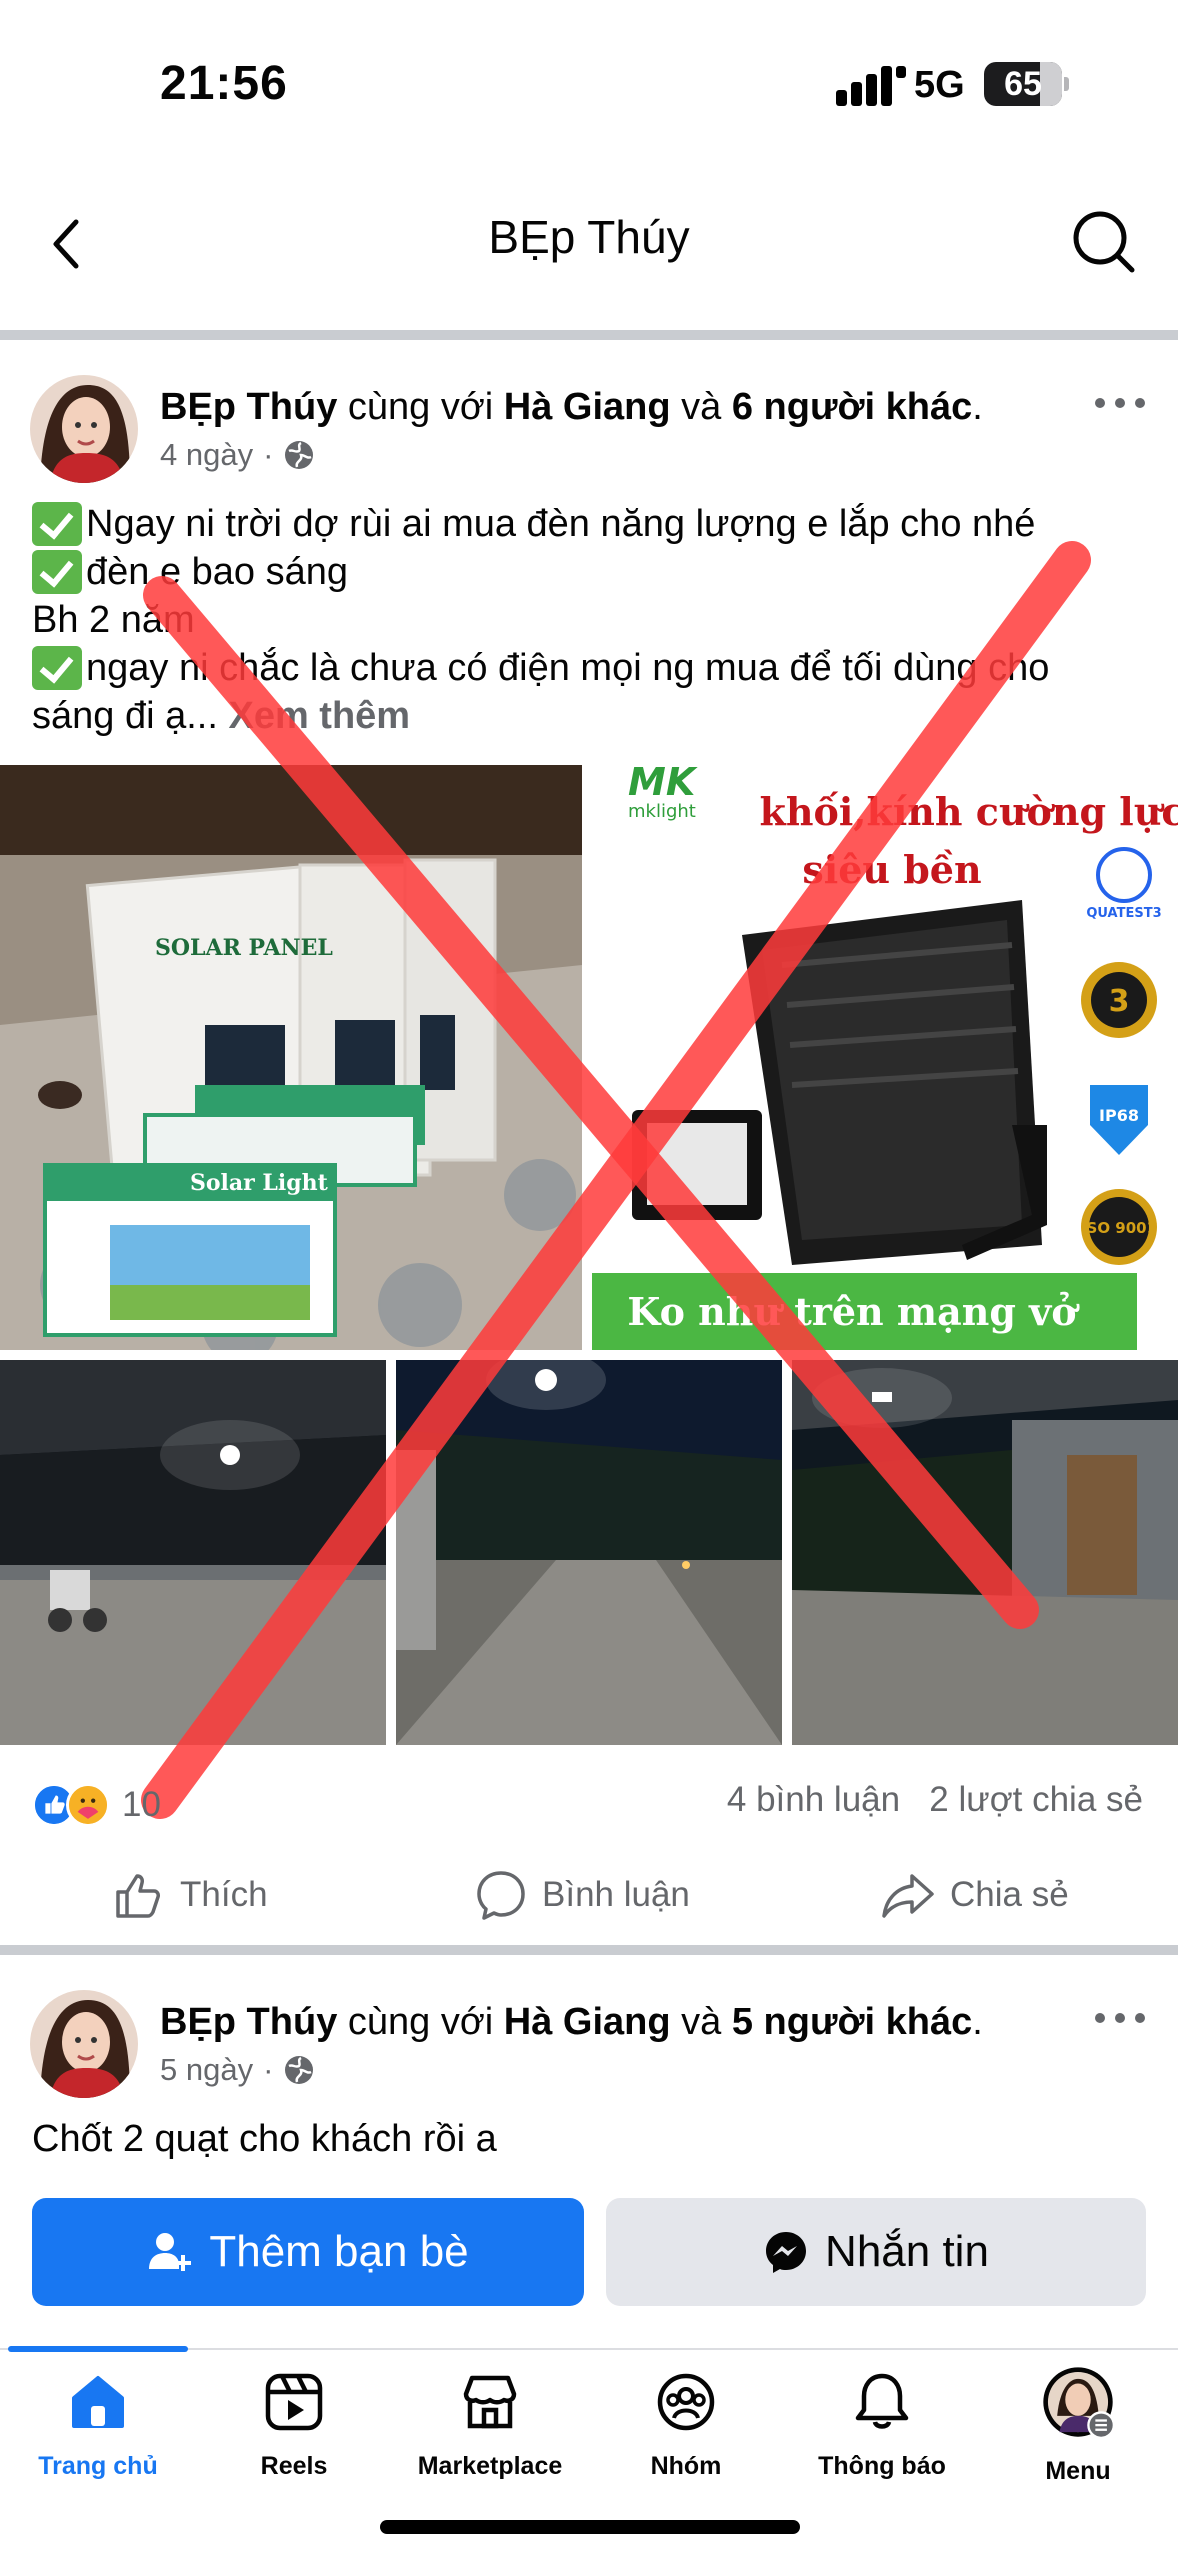 The image size is (1178, 2560). I want to click on comment-bubble-icon, so click(501, 1895).